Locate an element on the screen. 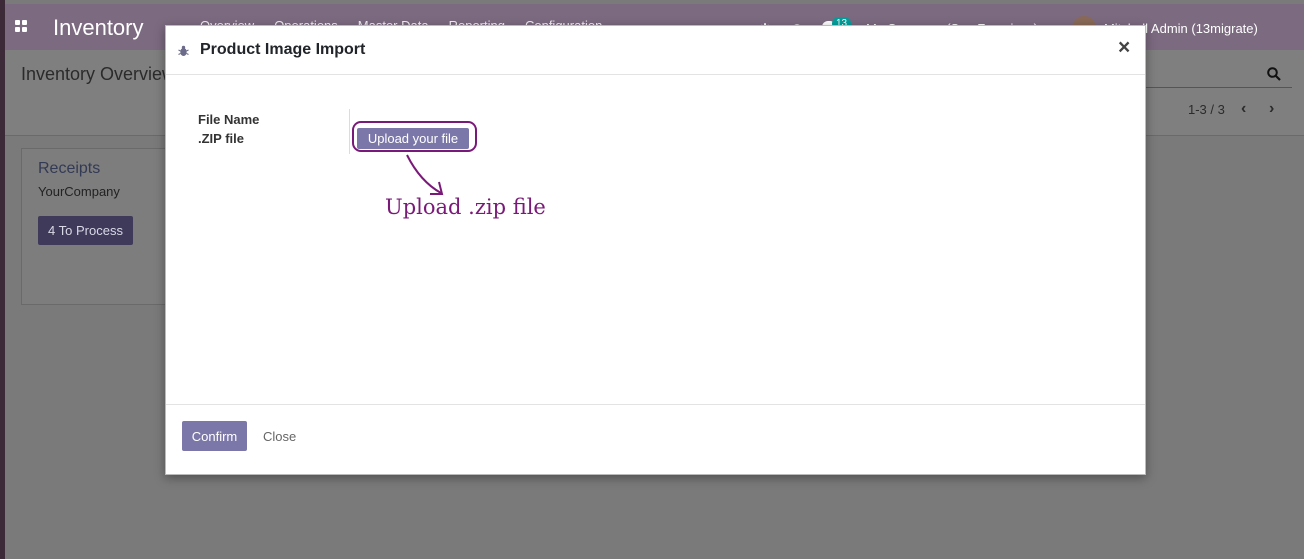  annotation-text: Upload .zip file is located at coordinates (465, 207).